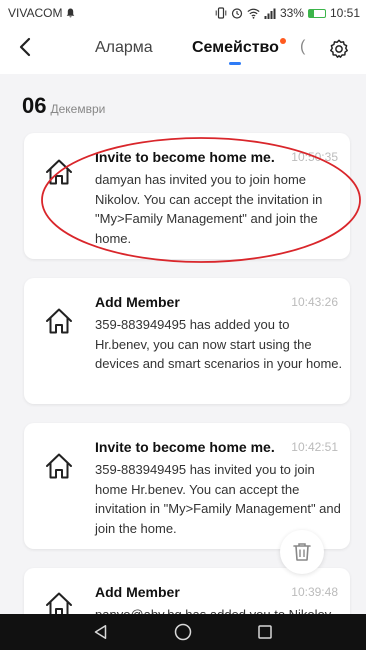 The image size is (366, 650). What do you see at coordinates (314, 592) in the screenshot?
I see `notification-time: 10:39:48` at bounding box center [314, 592].